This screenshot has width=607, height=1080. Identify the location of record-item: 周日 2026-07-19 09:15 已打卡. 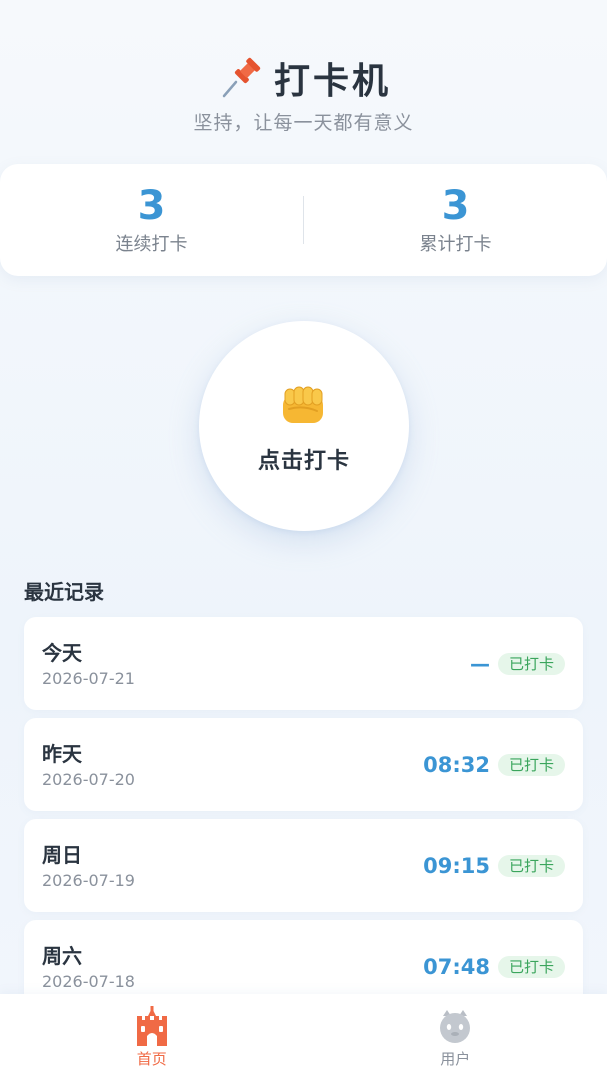
(303, 865).